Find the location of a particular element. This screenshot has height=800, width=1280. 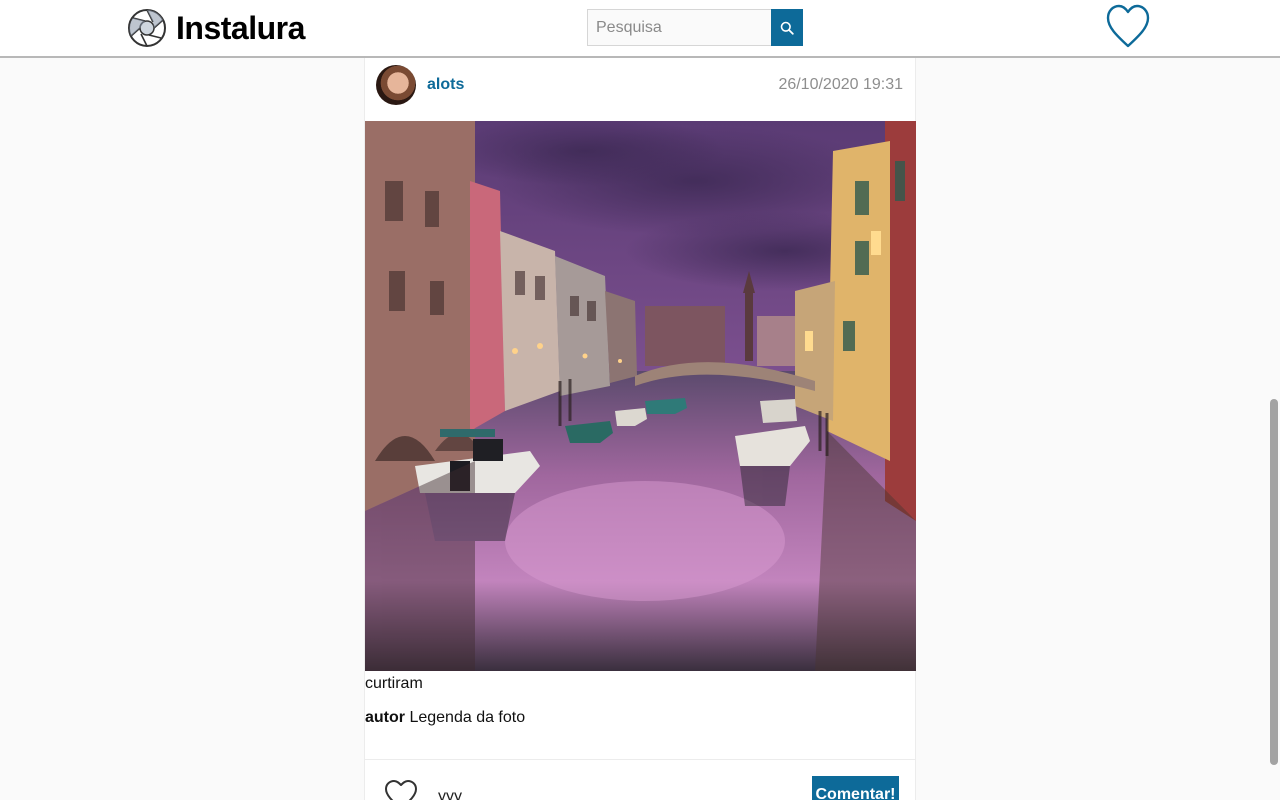

top-bar: Instalura is located at coordinates (640, 29).